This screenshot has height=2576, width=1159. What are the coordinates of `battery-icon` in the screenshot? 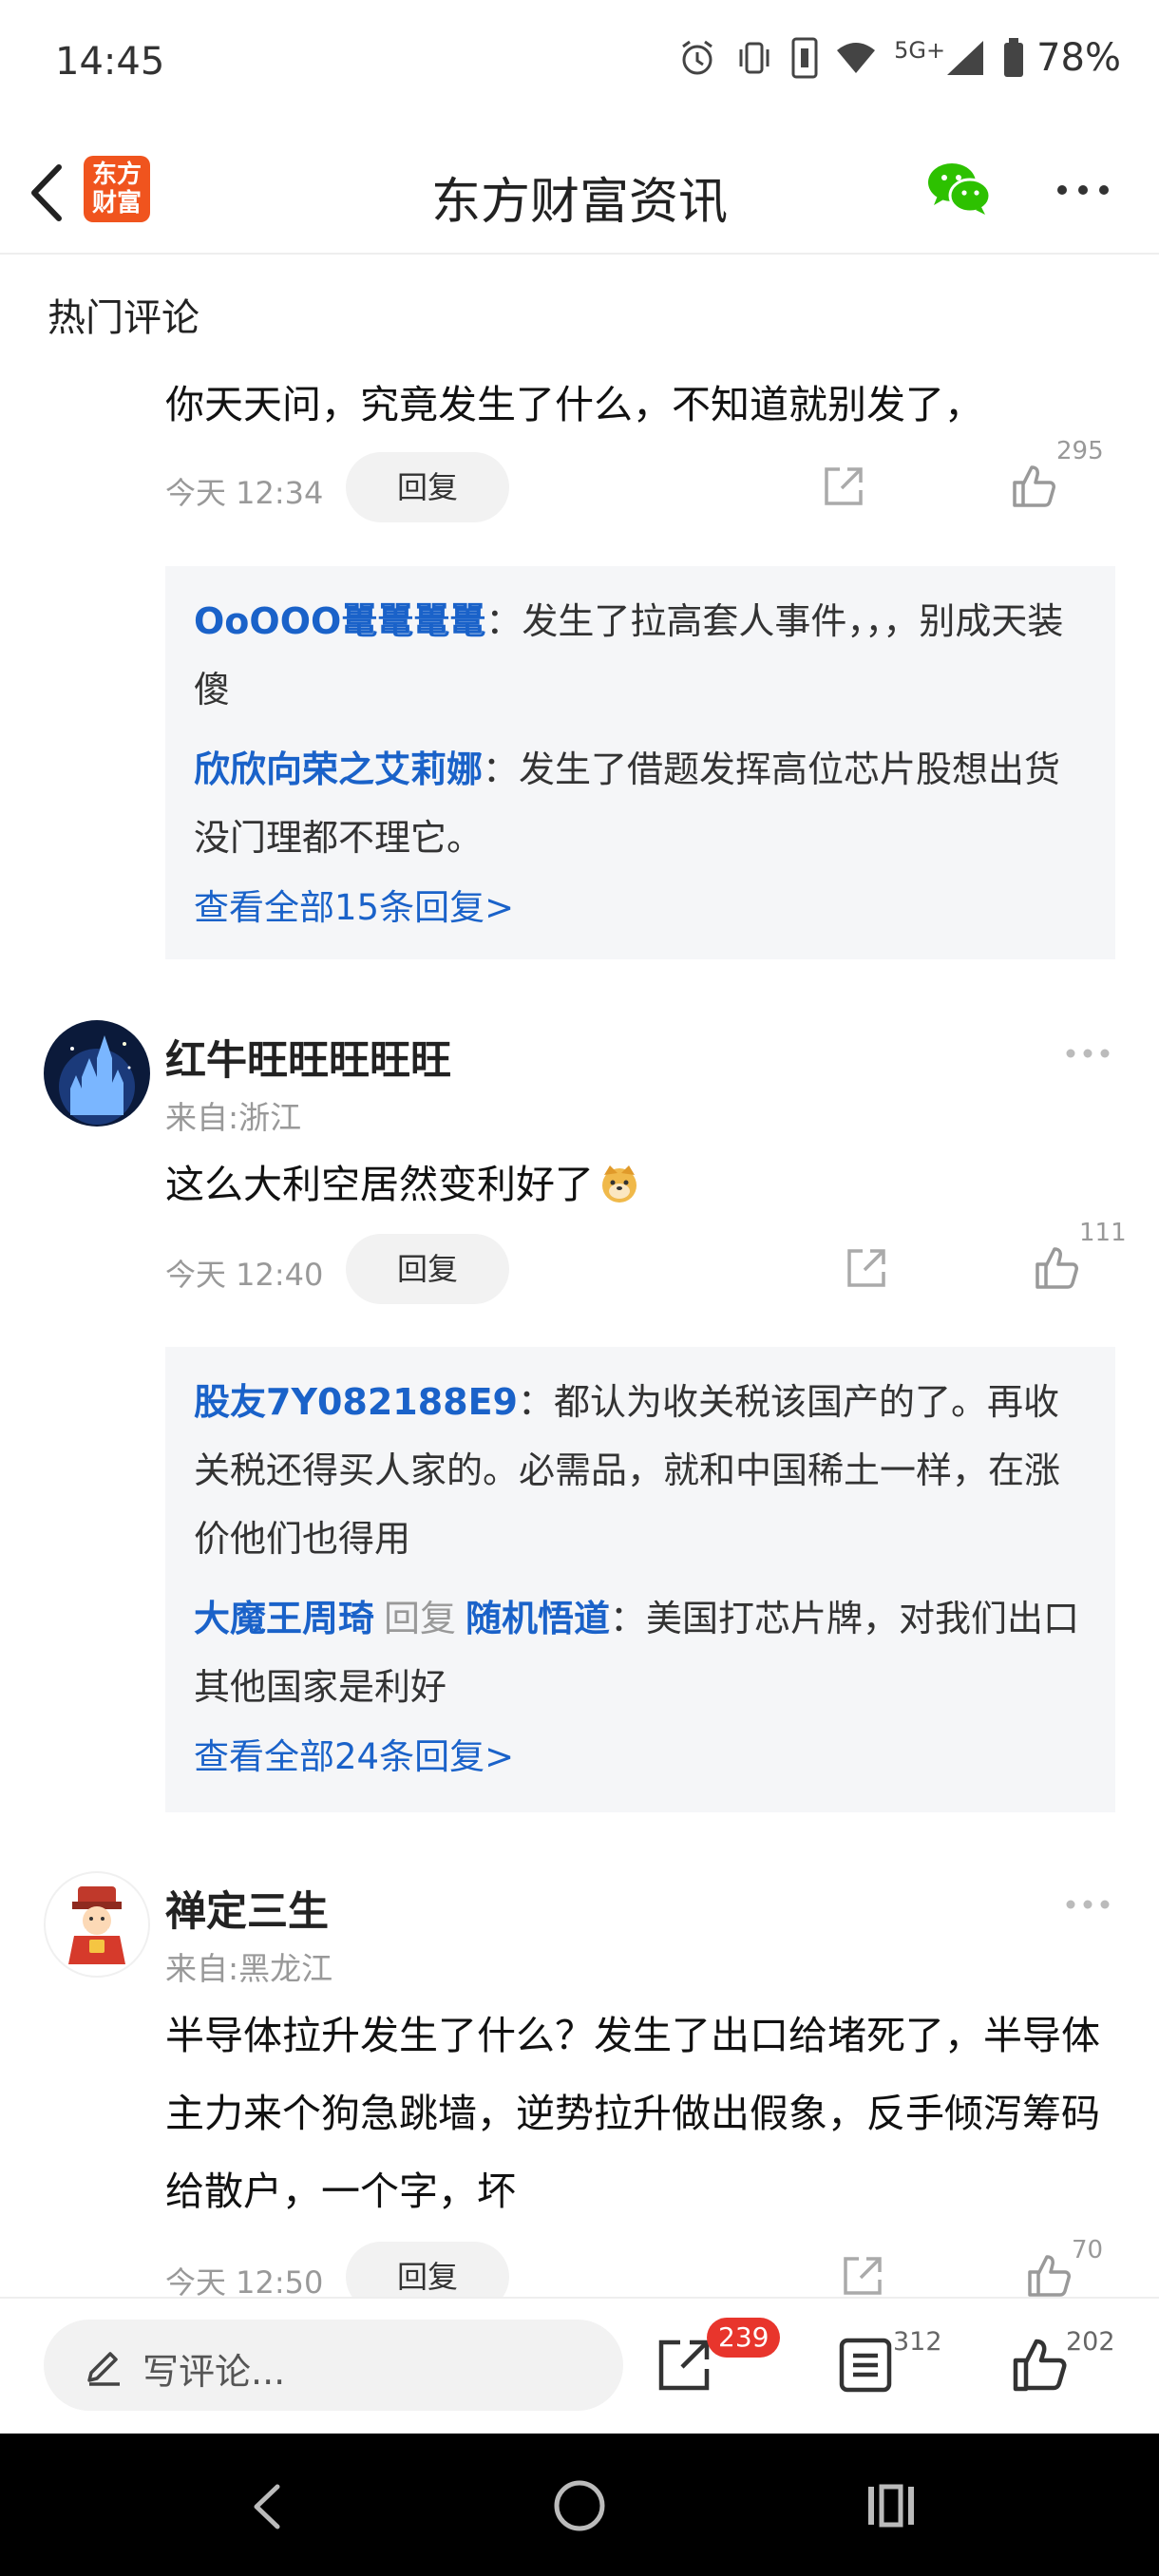 It's located at (1014, 57).